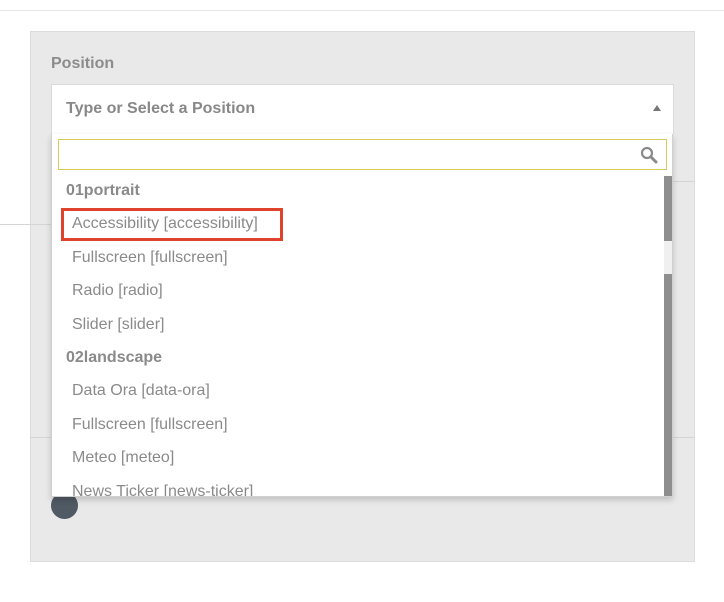  What do you see at coordinates (649, 155) in the screenshot?
I see `search-icon` at bounding box center [649, 155].